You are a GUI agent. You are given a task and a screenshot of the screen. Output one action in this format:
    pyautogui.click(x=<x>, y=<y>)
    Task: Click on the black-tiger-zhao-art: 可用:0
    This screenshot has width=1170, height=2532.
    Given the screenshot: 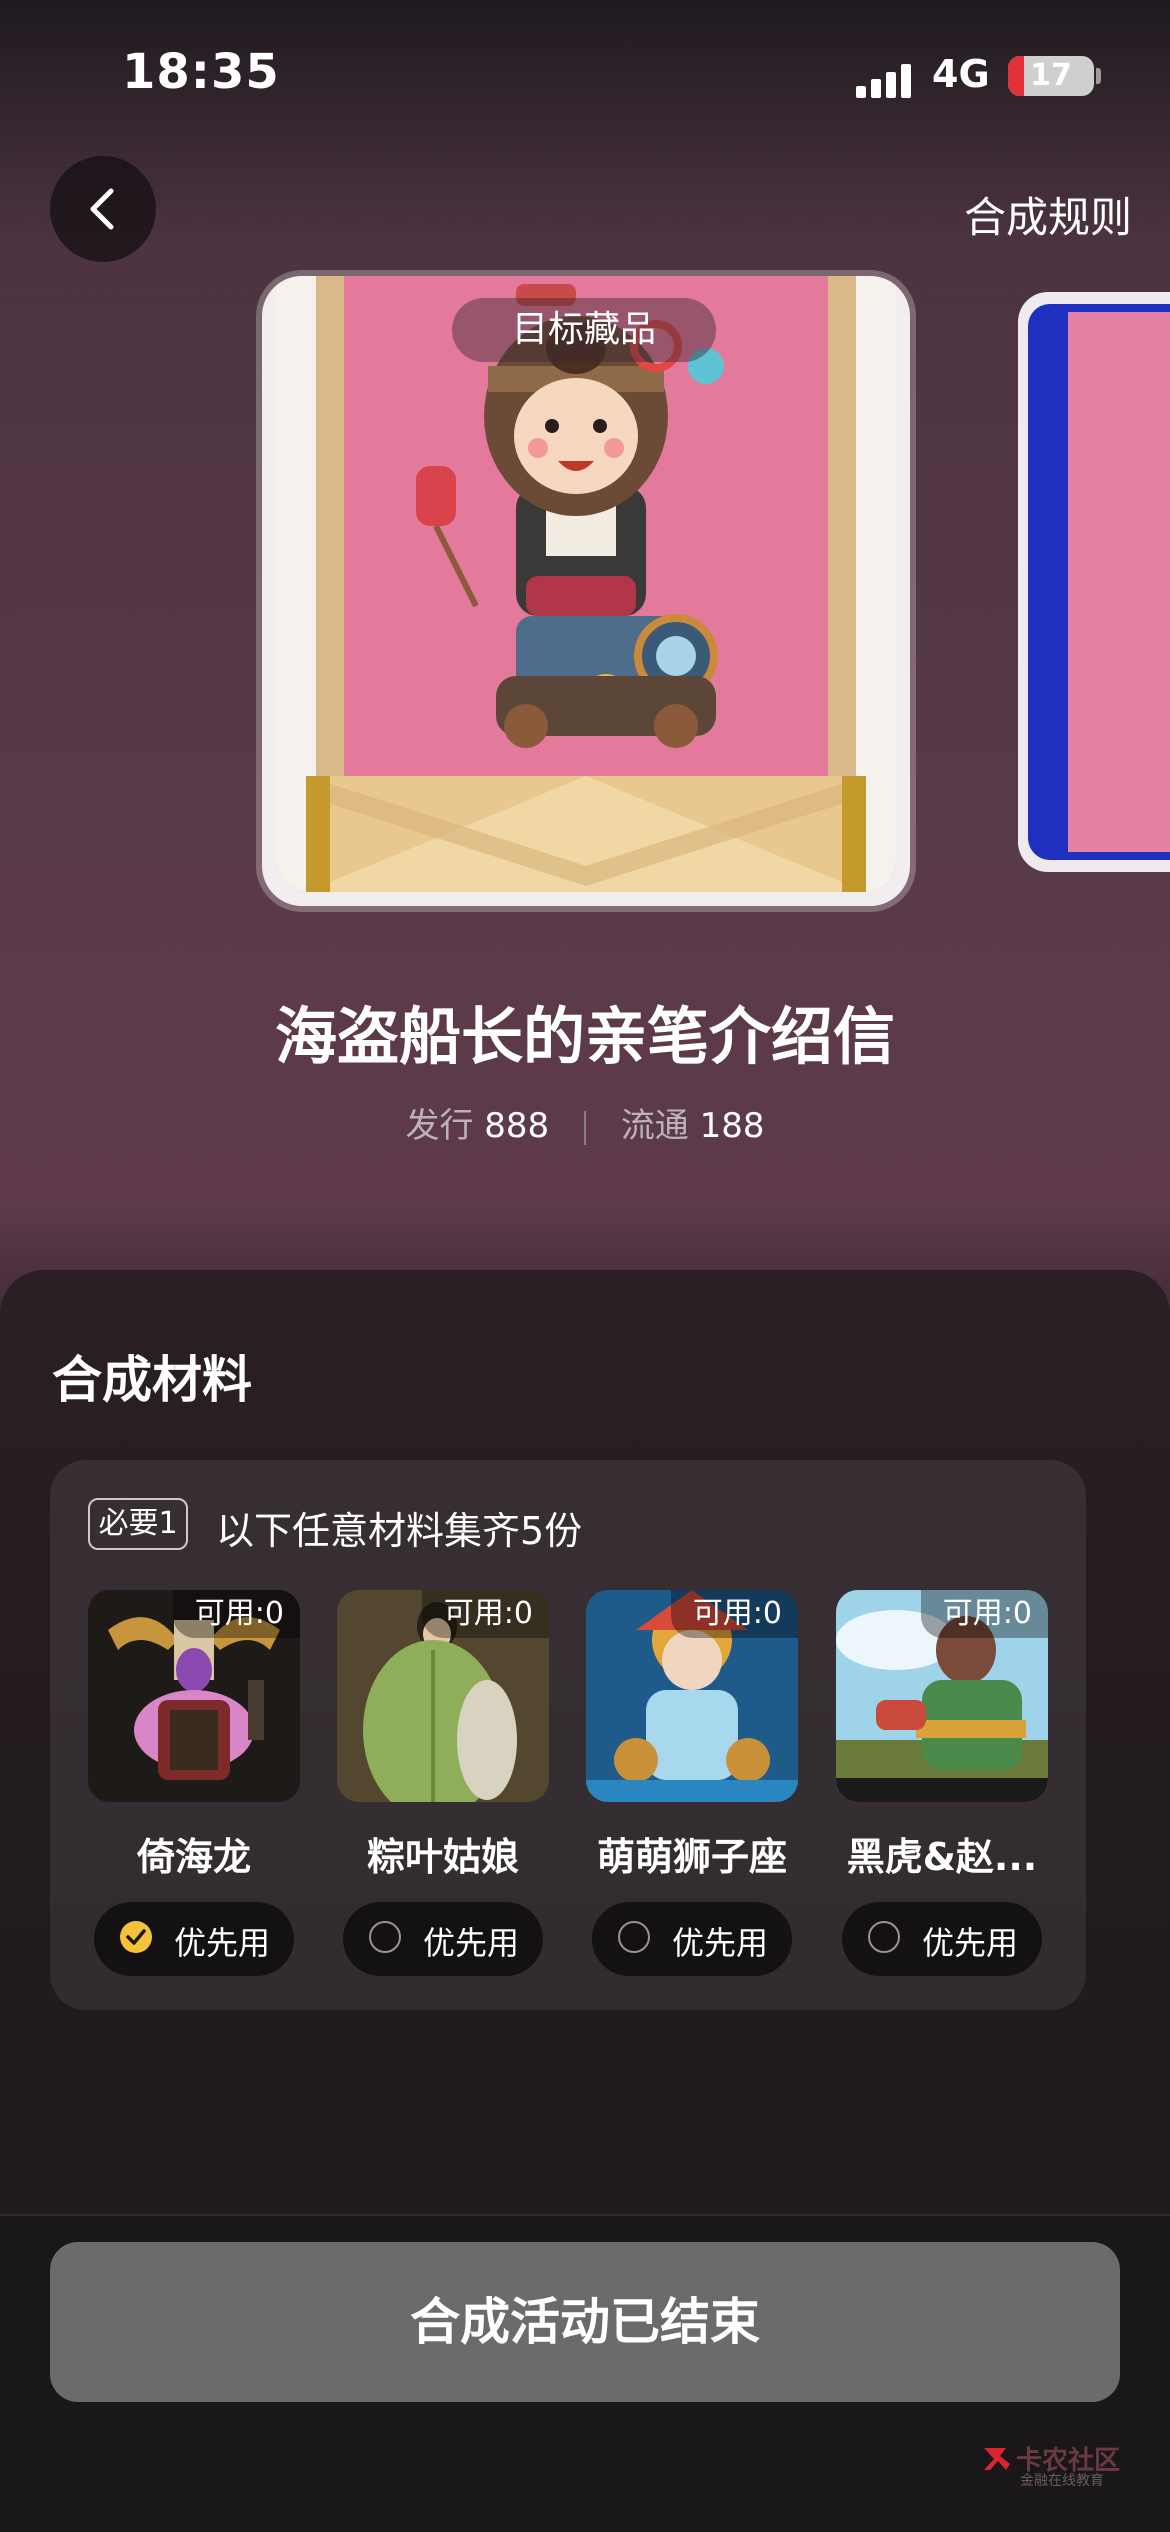 What is the action you would take?
    pyautogui.click(x=942, y=1696)
    